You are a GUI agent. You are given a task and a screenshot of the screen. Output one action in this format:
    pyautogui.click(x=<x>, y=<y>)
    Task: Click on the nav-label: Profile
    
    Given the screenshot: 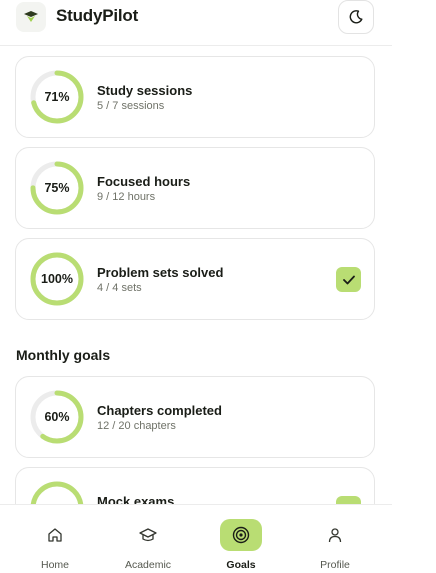 What is the action you would take?
    pyautogui.click(x=335, y=565)
    